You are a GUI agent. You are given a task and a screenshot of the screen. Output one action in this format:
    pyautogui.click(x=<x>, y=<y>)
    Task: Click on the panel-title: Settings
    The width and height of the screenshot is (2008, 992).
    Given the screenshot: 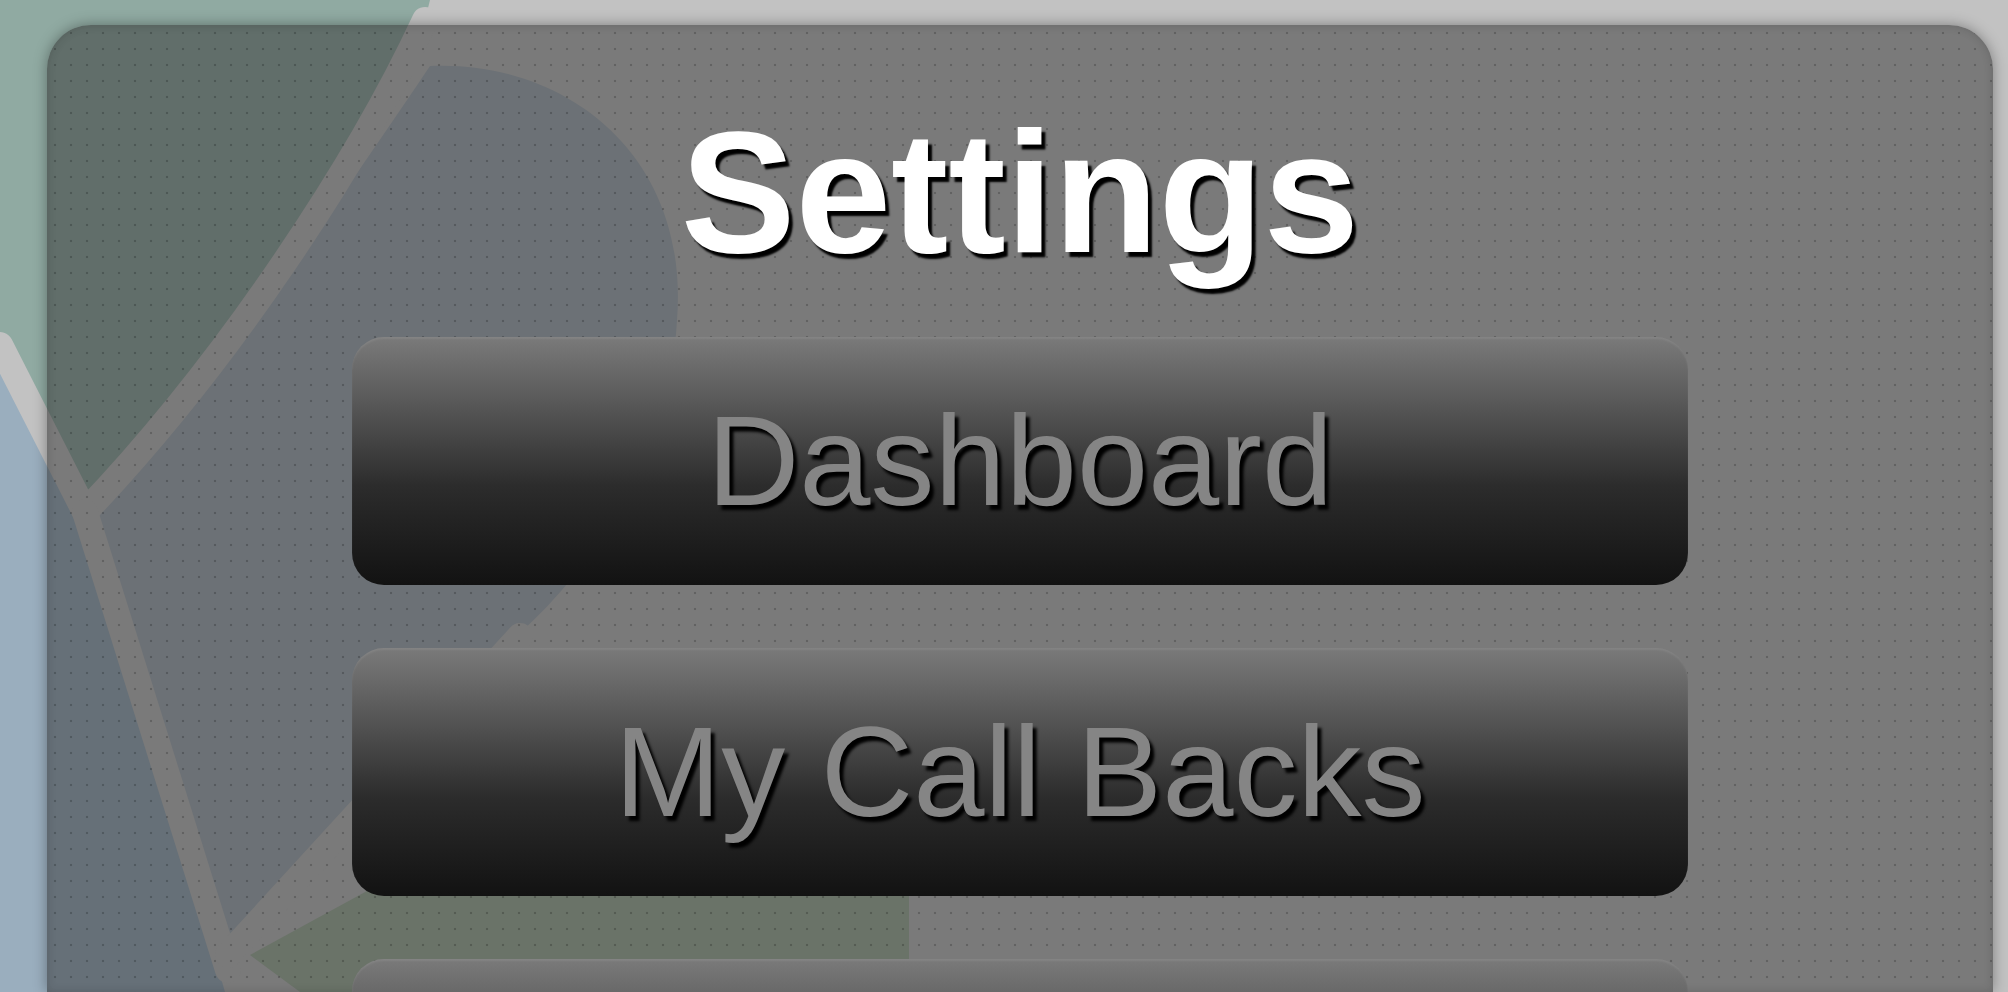 What is the action you would take?
    pyautogui.click(x=1020, y=193)
    